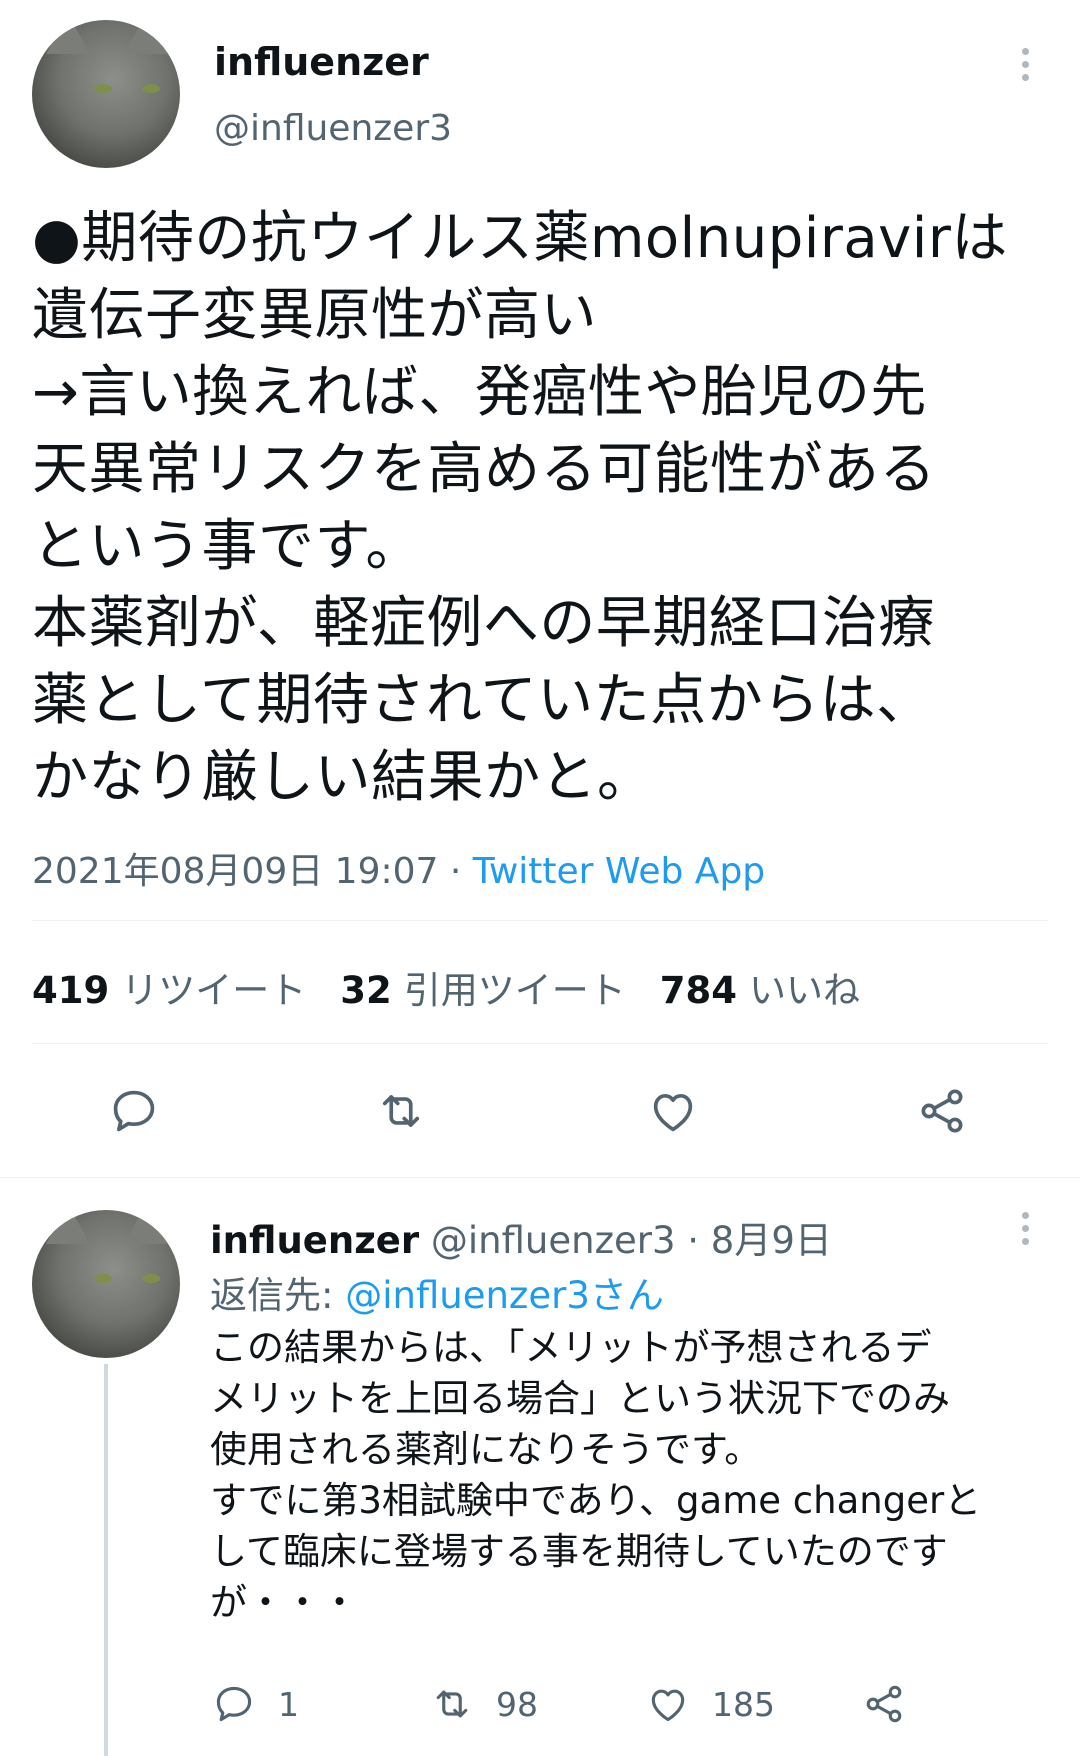 This screenshot has width=1080, height=1756. I want to click on retweet-count: 98, so click(517, 1704).